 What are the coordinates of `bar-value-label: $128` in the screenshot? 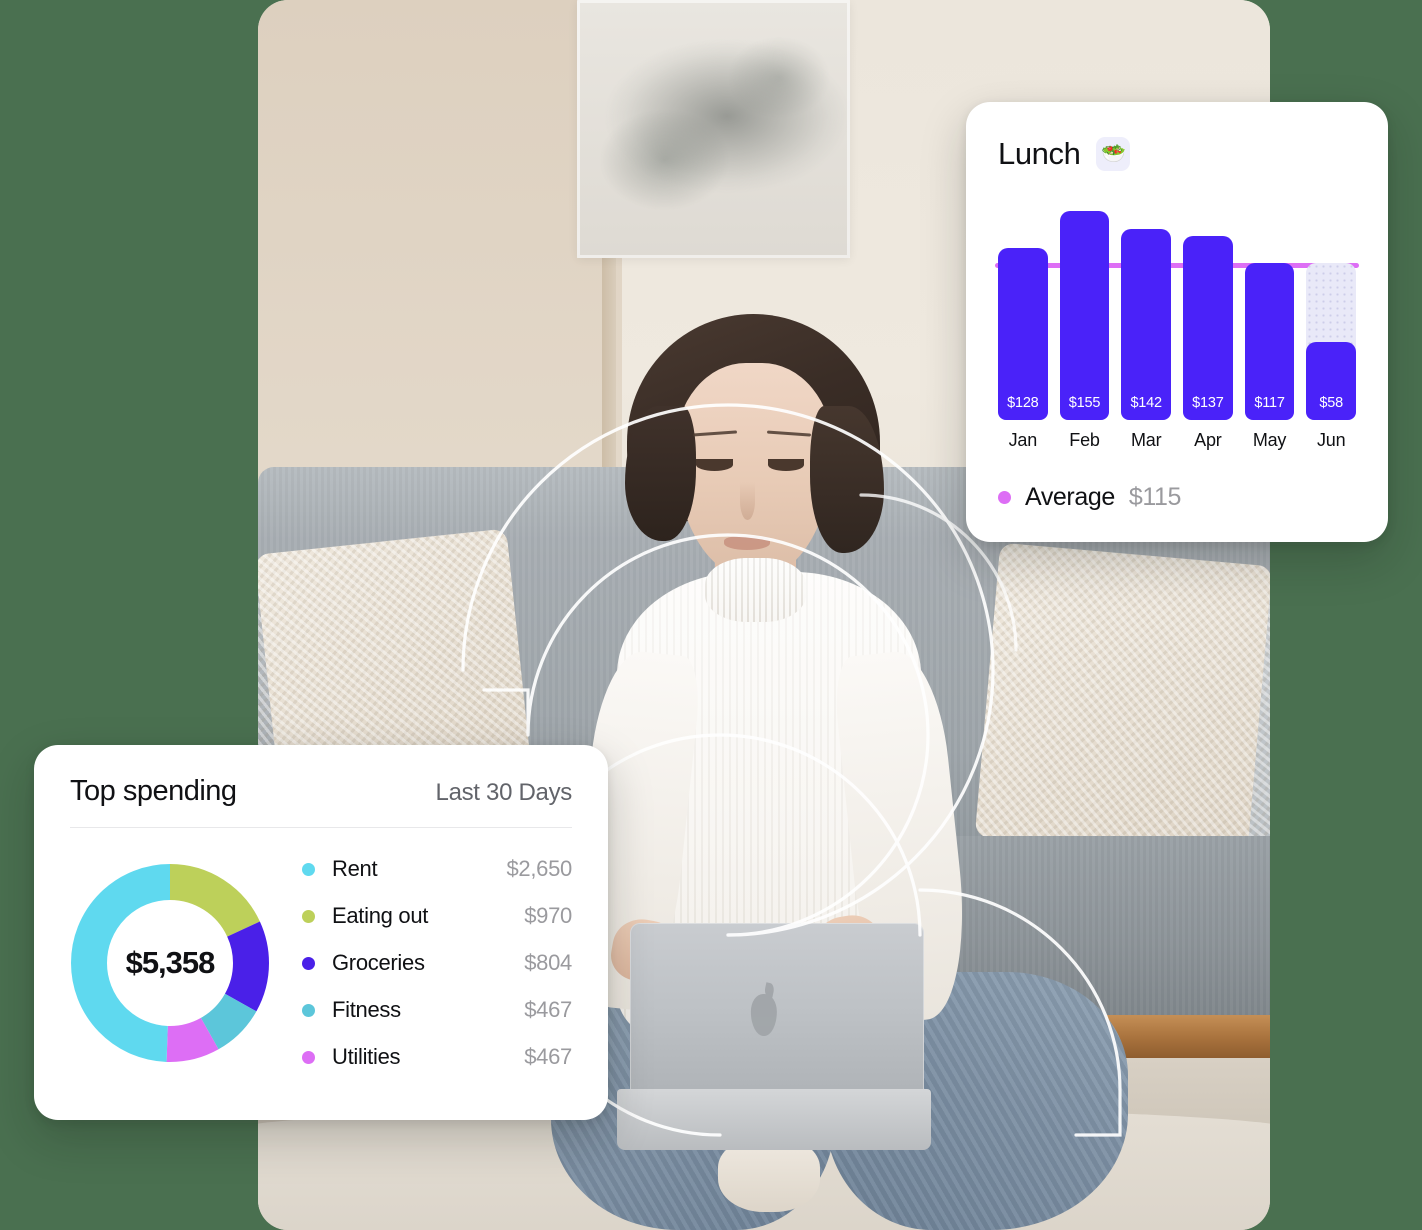 It's located at (1023, 403).